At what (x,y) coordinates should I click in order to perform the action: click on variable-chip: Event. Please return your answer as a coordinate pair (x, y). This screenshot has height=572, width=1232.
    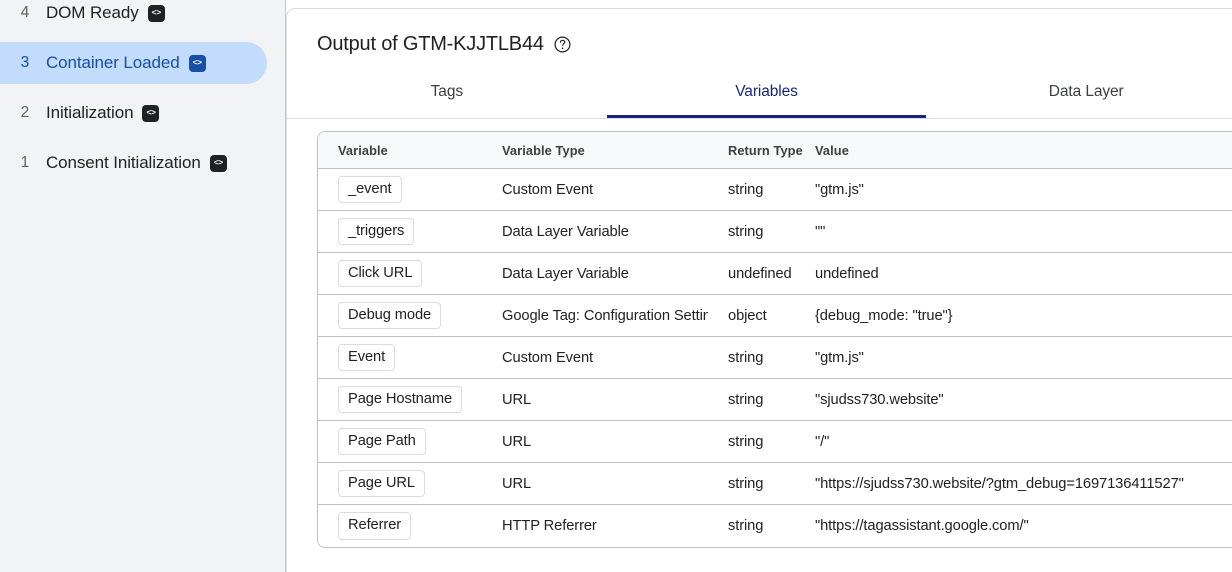
    Looking at the image, I should click on (367, 357).